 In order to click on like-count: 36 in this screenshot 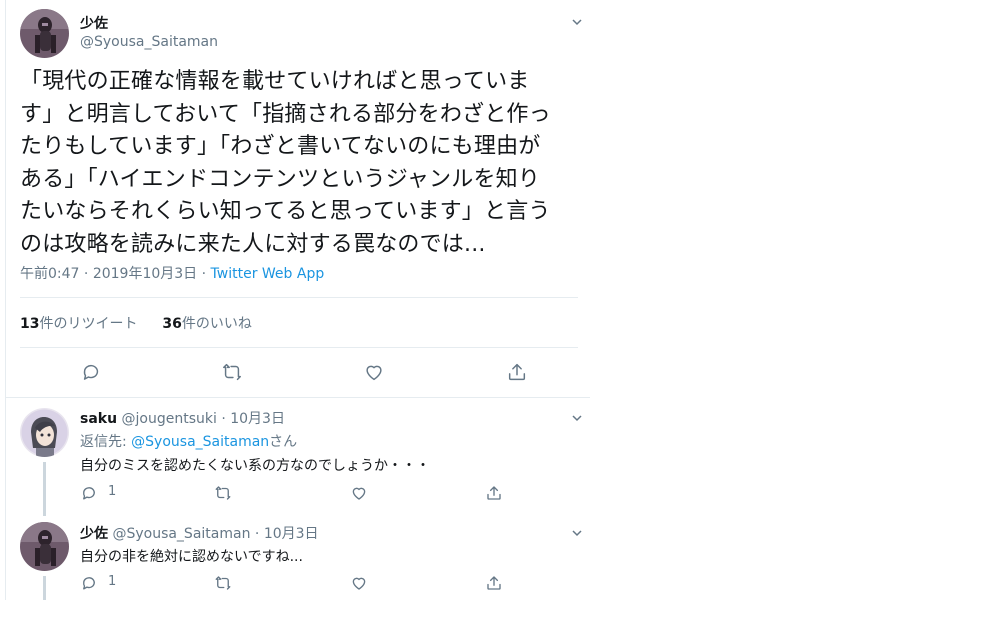, I will do `click(172, 324)`.